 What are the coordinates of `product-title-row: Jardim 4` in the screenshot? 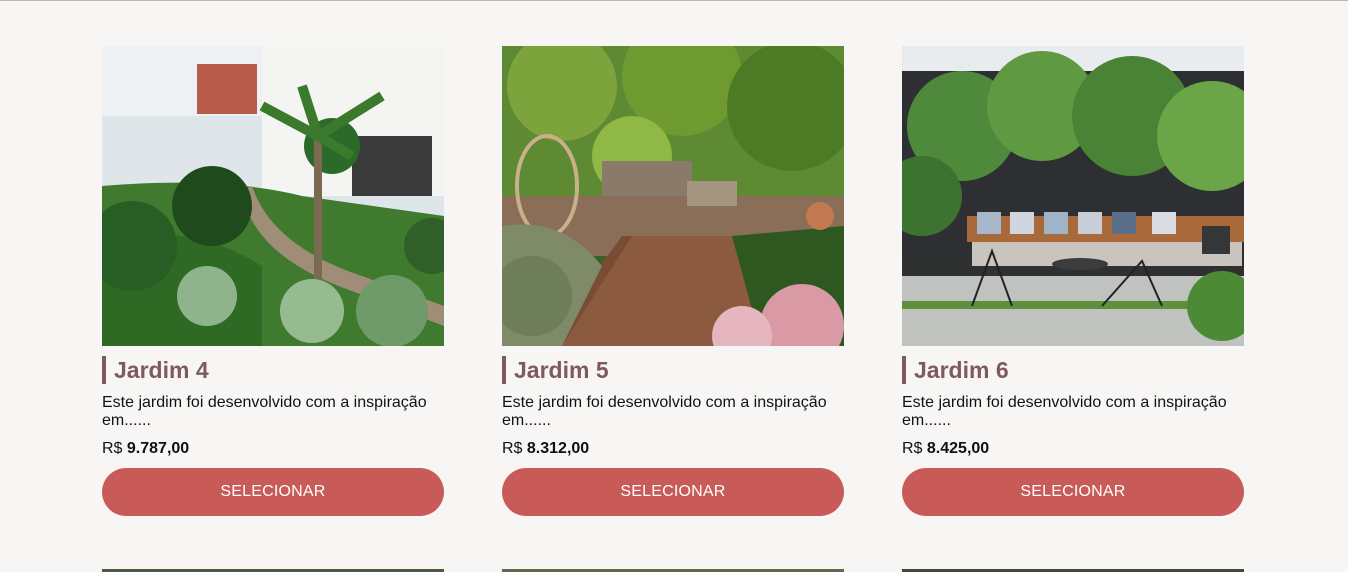 It's located at (273, 370).